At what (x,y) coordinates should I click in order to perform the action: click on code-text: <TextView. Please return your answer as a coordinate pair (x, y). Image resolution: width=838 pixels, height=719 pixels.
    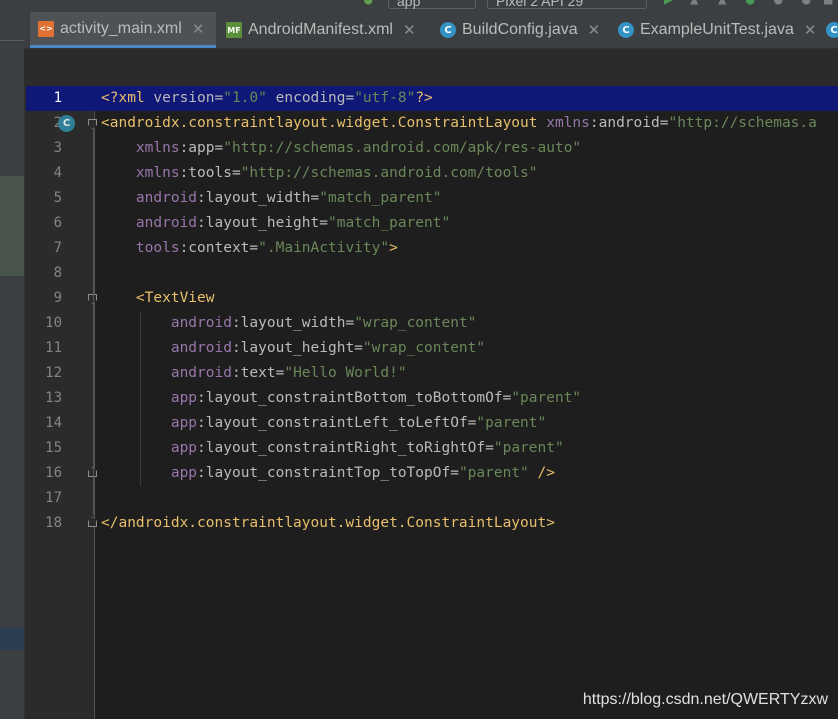
    Looking at the image, I should click on (158, 298).